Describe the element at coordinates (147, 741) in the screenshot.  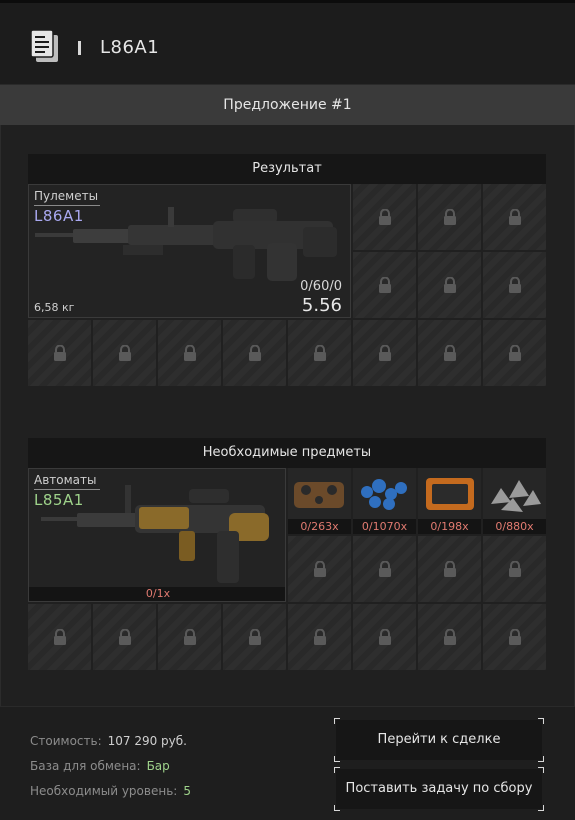
I see `cost-value: 107 290 руб.` at that location.